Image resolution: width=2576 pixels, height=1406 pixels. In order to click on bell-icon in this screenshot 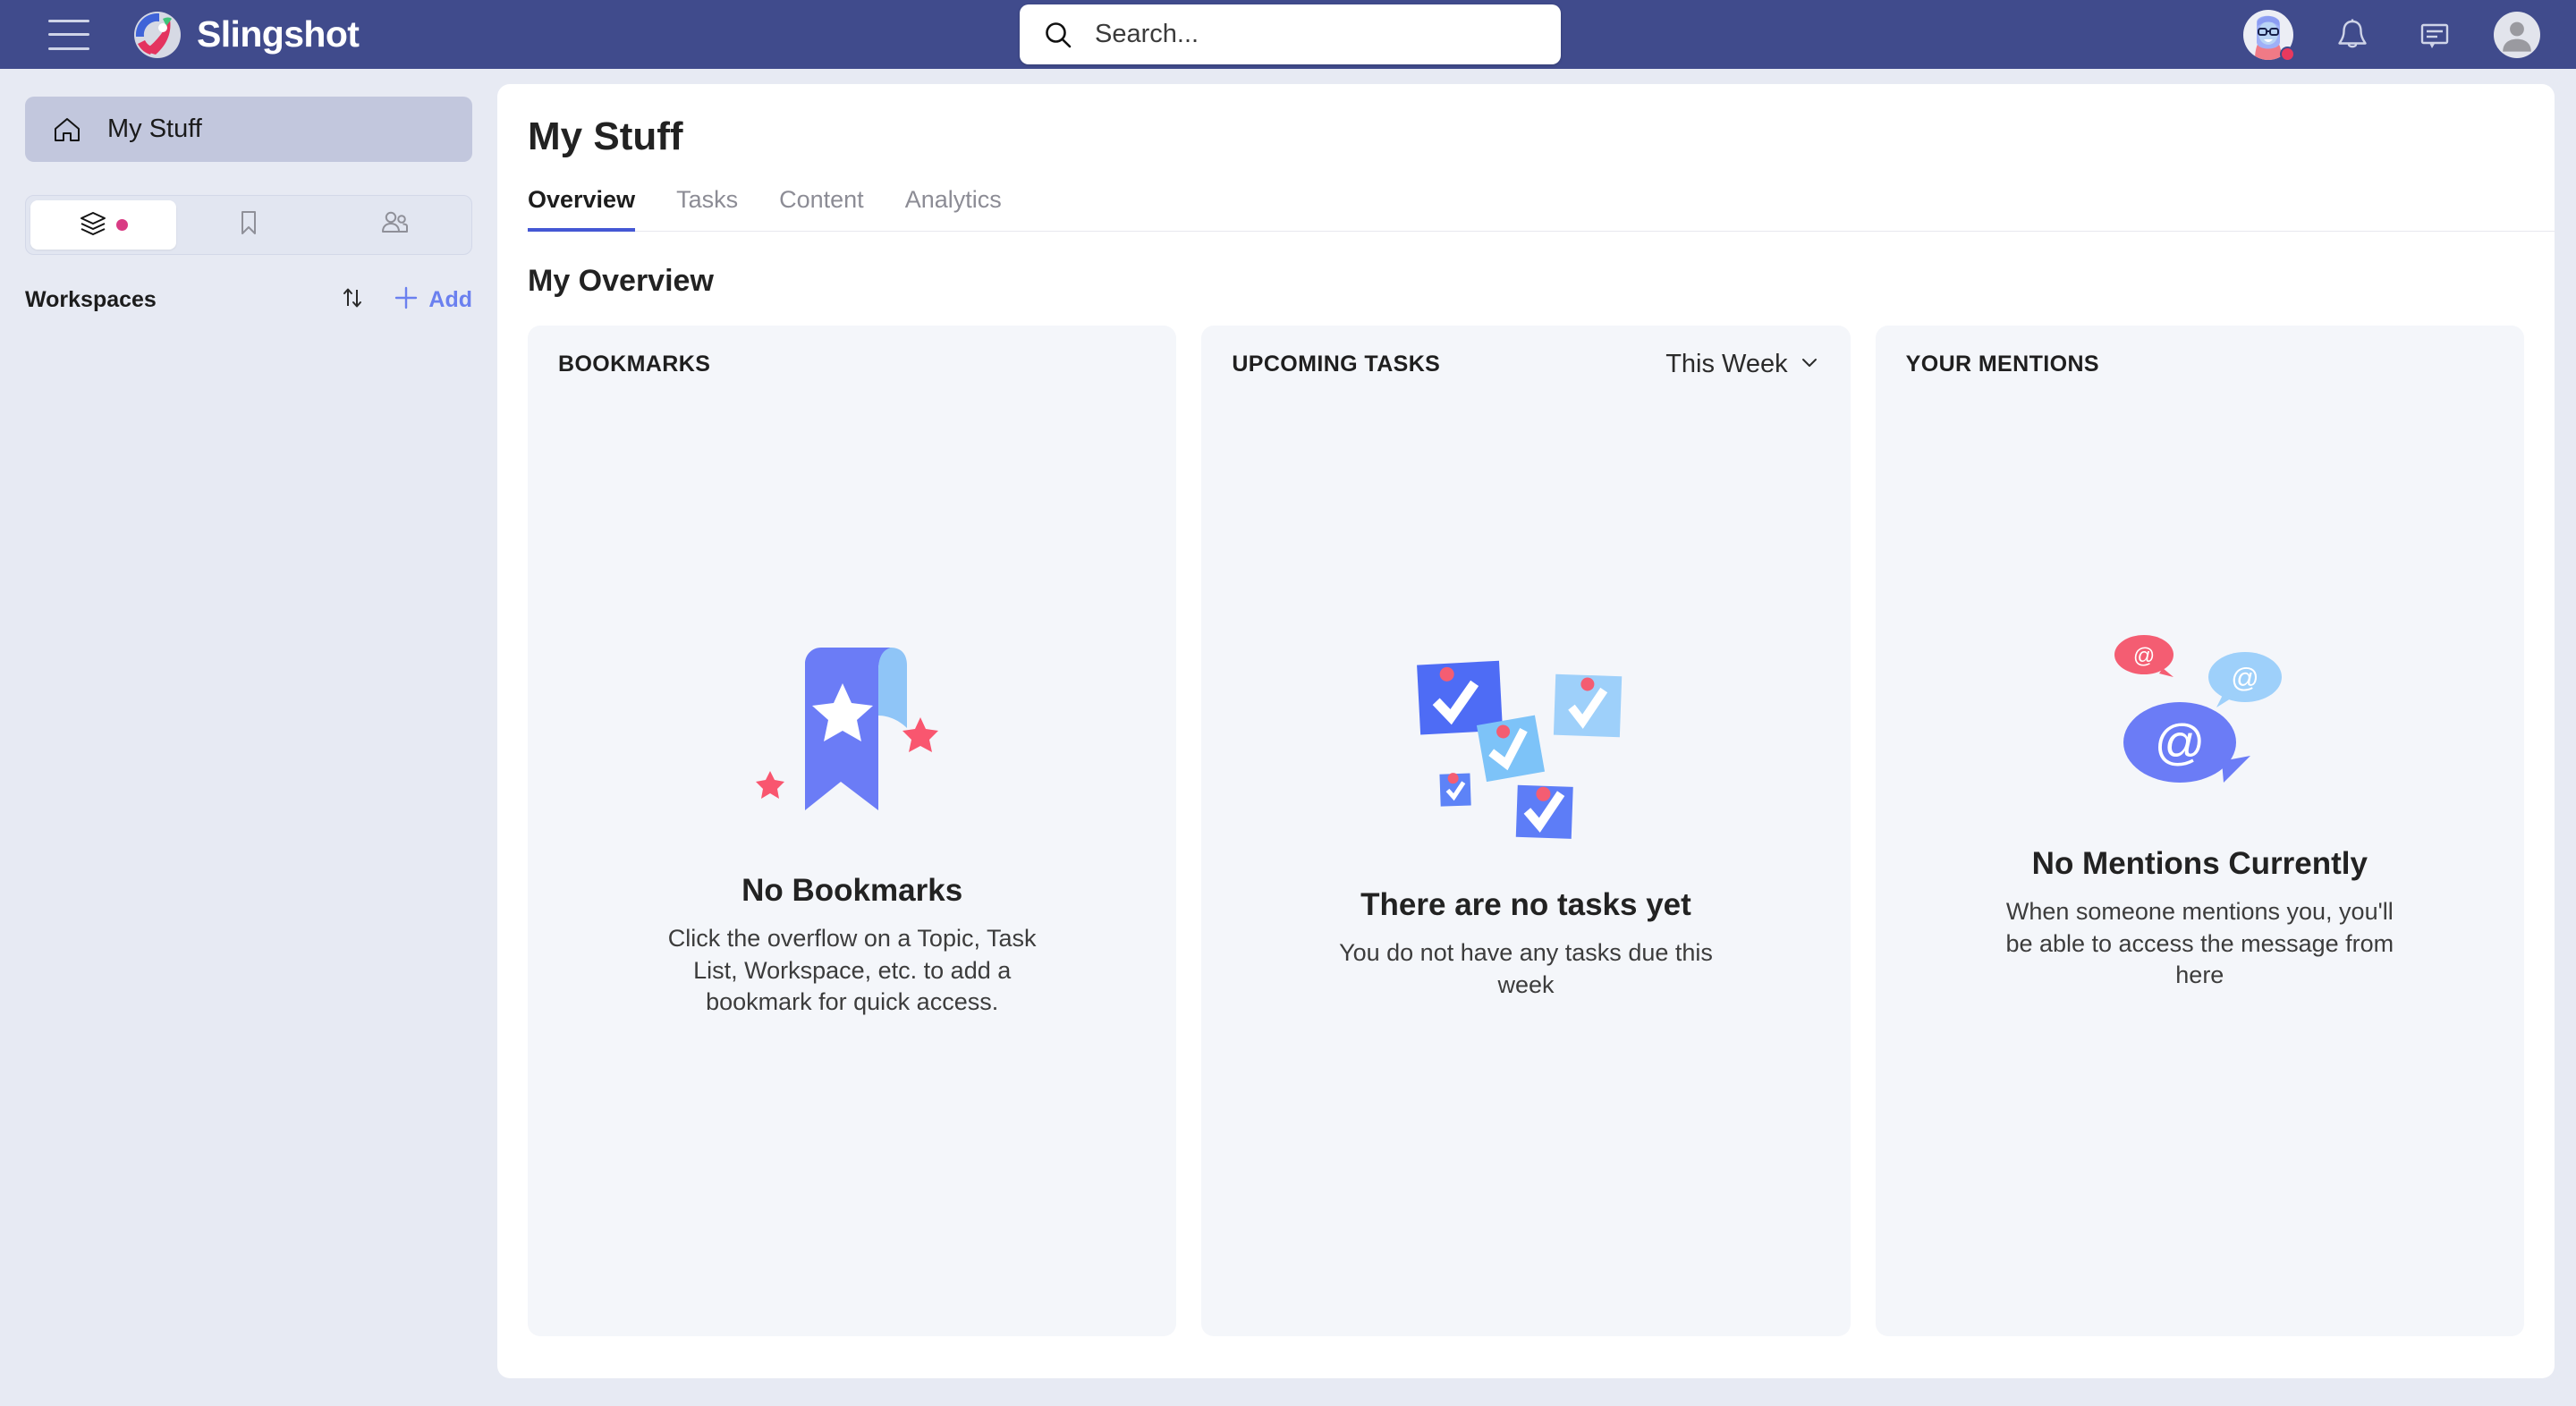, I will do `click(2352, 35)`.